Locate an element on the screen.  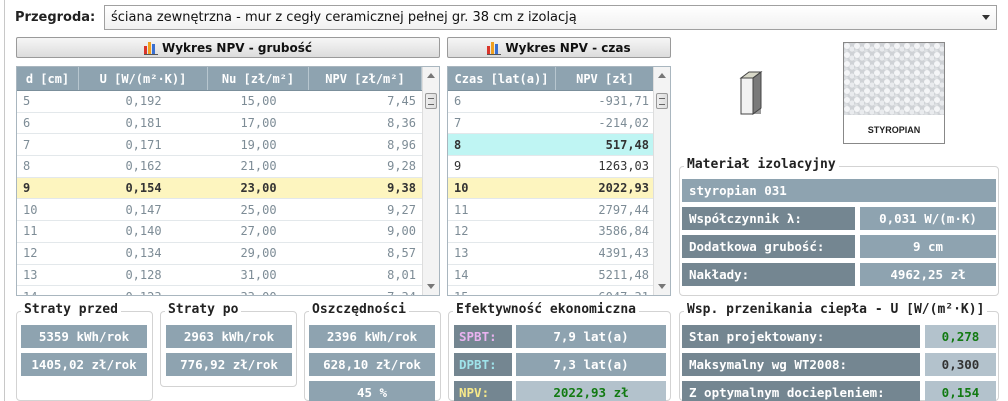
table-cell: 8,01 is located at coordinates (401, 274).